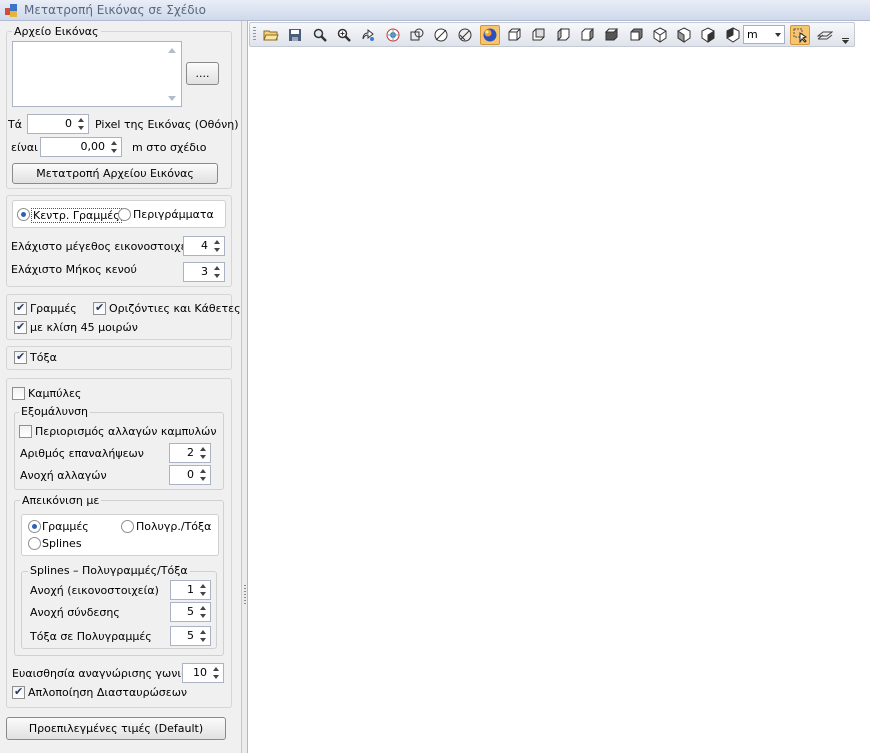 This screenshot has height=753, width=870. What do you see at coordinates (34, 543) in the screenshot?
I see `display-splines-radio` at bounding box center [34, 543].